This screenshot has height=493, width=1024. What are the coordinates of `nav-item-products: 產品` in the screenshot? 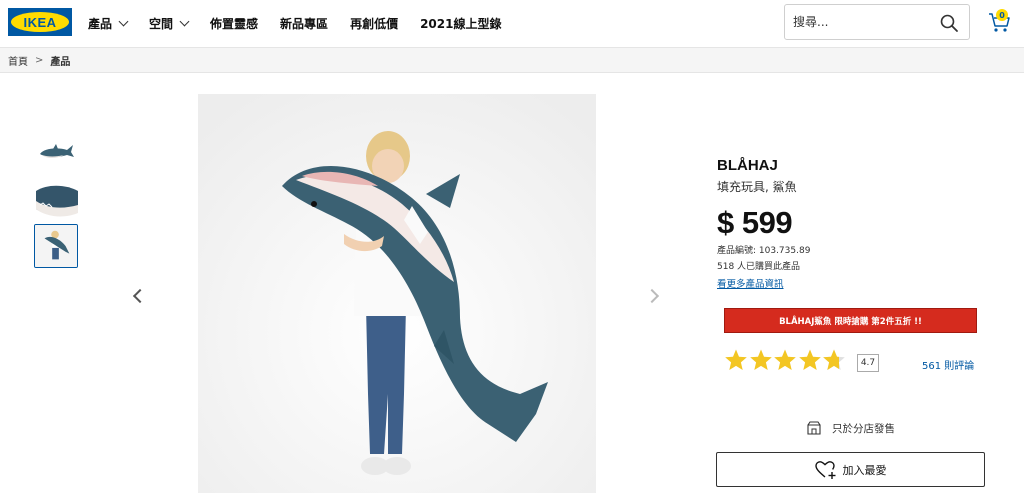 It's located at (108, 23).